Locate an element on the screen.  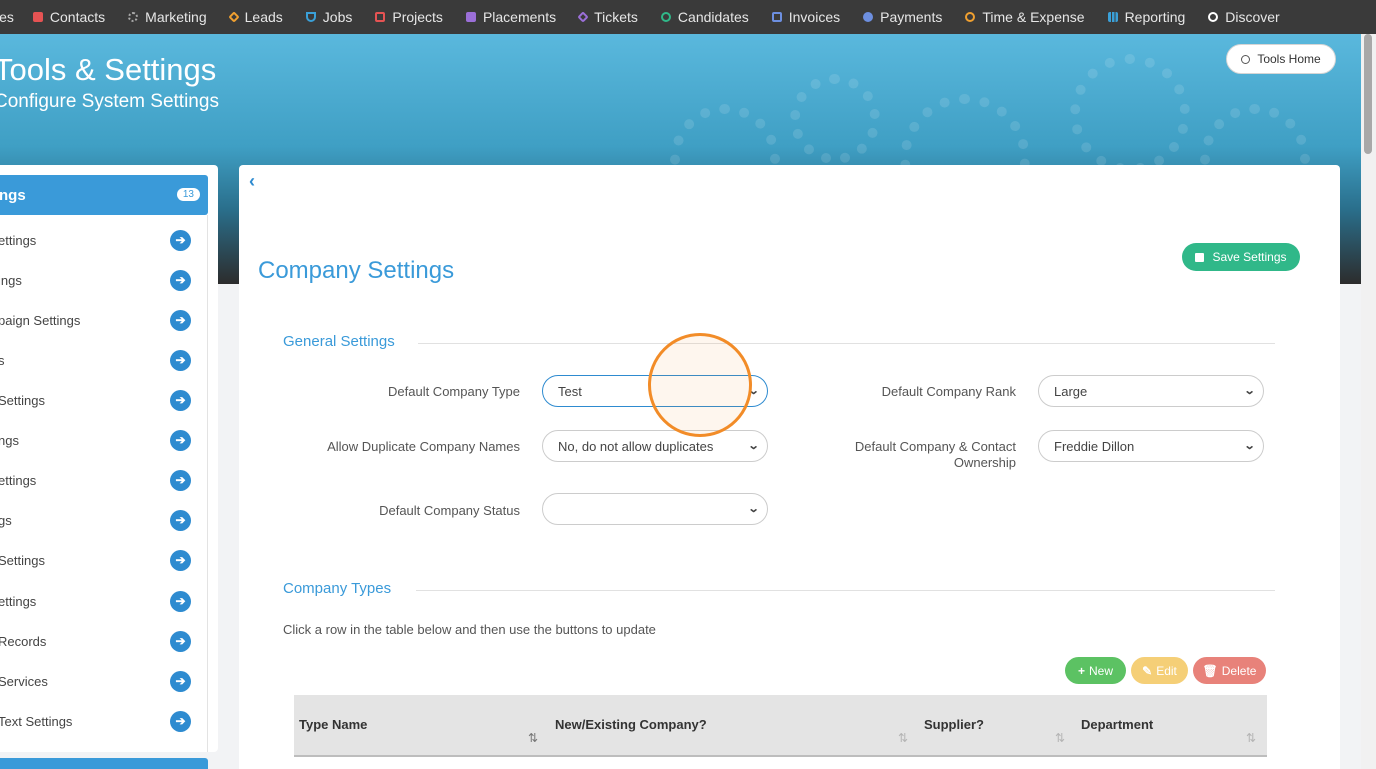
nav-item-projects: Projects is located at coordinates (409, 17).